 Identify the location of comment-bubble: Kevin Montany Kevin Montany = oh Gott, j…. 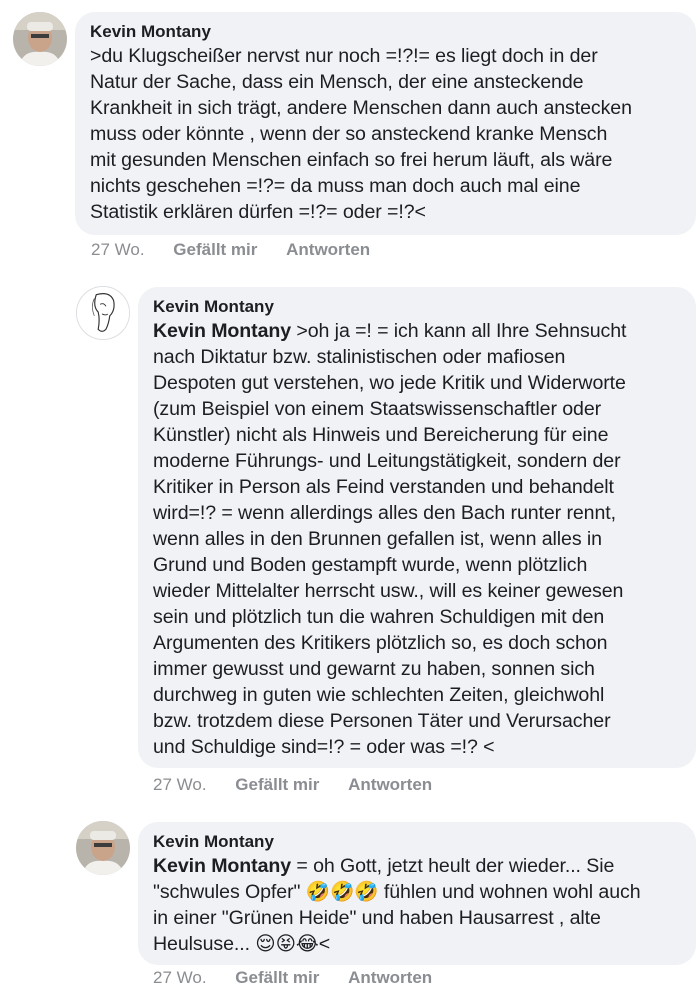
(417, 893).